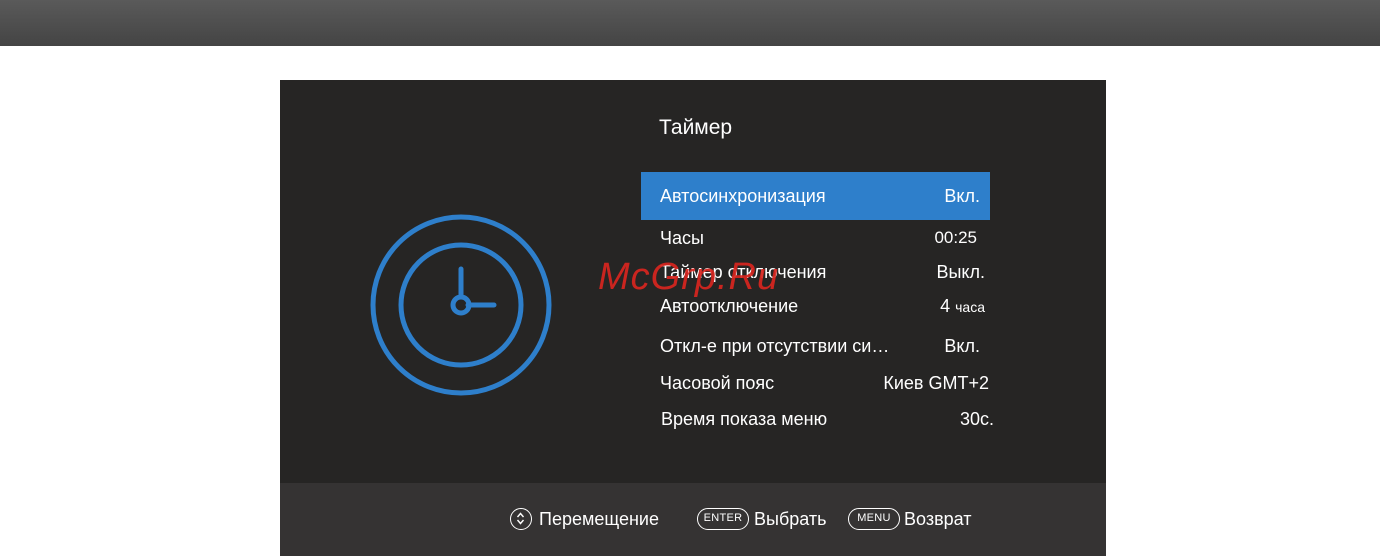 This screenshot has width=1380, height=556. What do you see at coordinates (696, 127) in the screenshot?
I see `menu-title: Таймер` at bounding box center [696, 127].